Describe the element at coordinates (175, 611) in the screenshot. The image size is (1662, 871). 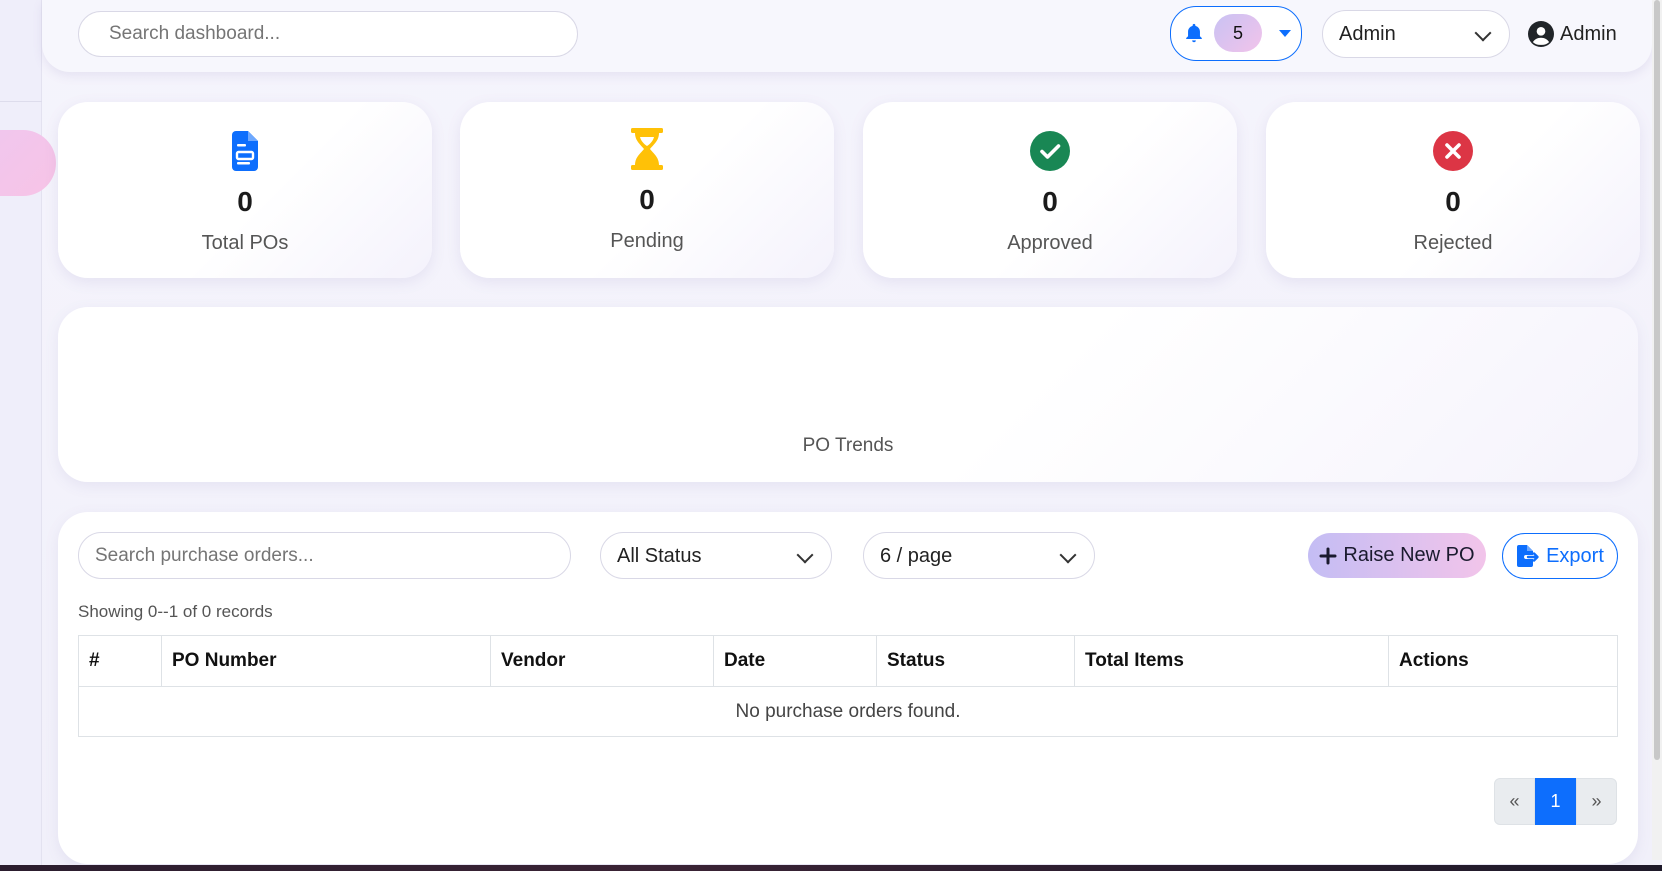
I see `records-summary: Showing 0--1 of 0 records` at that location.